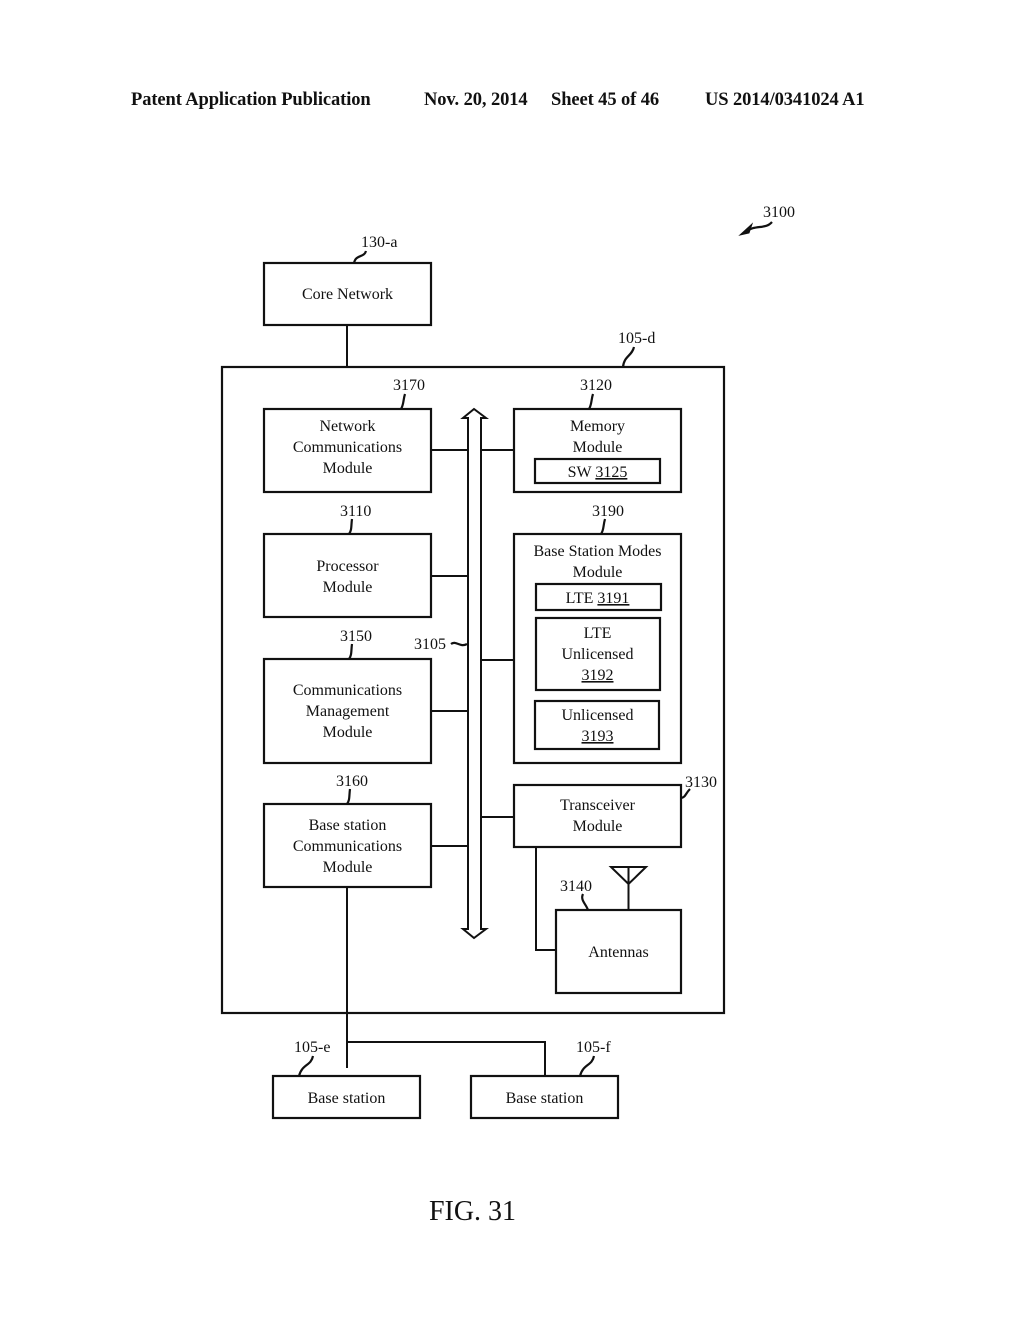  I want to click on comm-mgmt-label-line3: Module, so click(348, 732).